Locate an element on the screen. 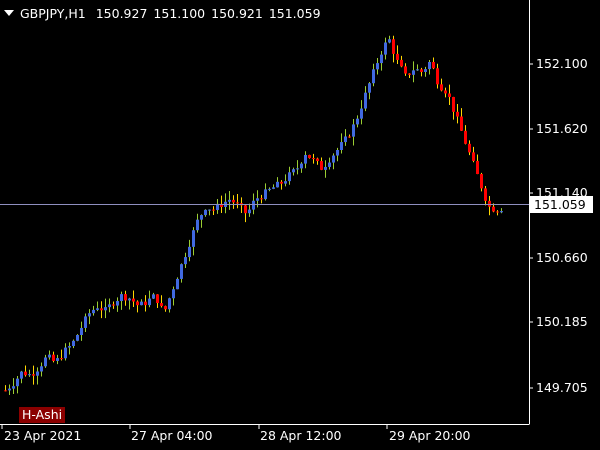 This screenshot has width=600, height=450. price-tick-label: 150.185 is located at coordinates (562, 321).